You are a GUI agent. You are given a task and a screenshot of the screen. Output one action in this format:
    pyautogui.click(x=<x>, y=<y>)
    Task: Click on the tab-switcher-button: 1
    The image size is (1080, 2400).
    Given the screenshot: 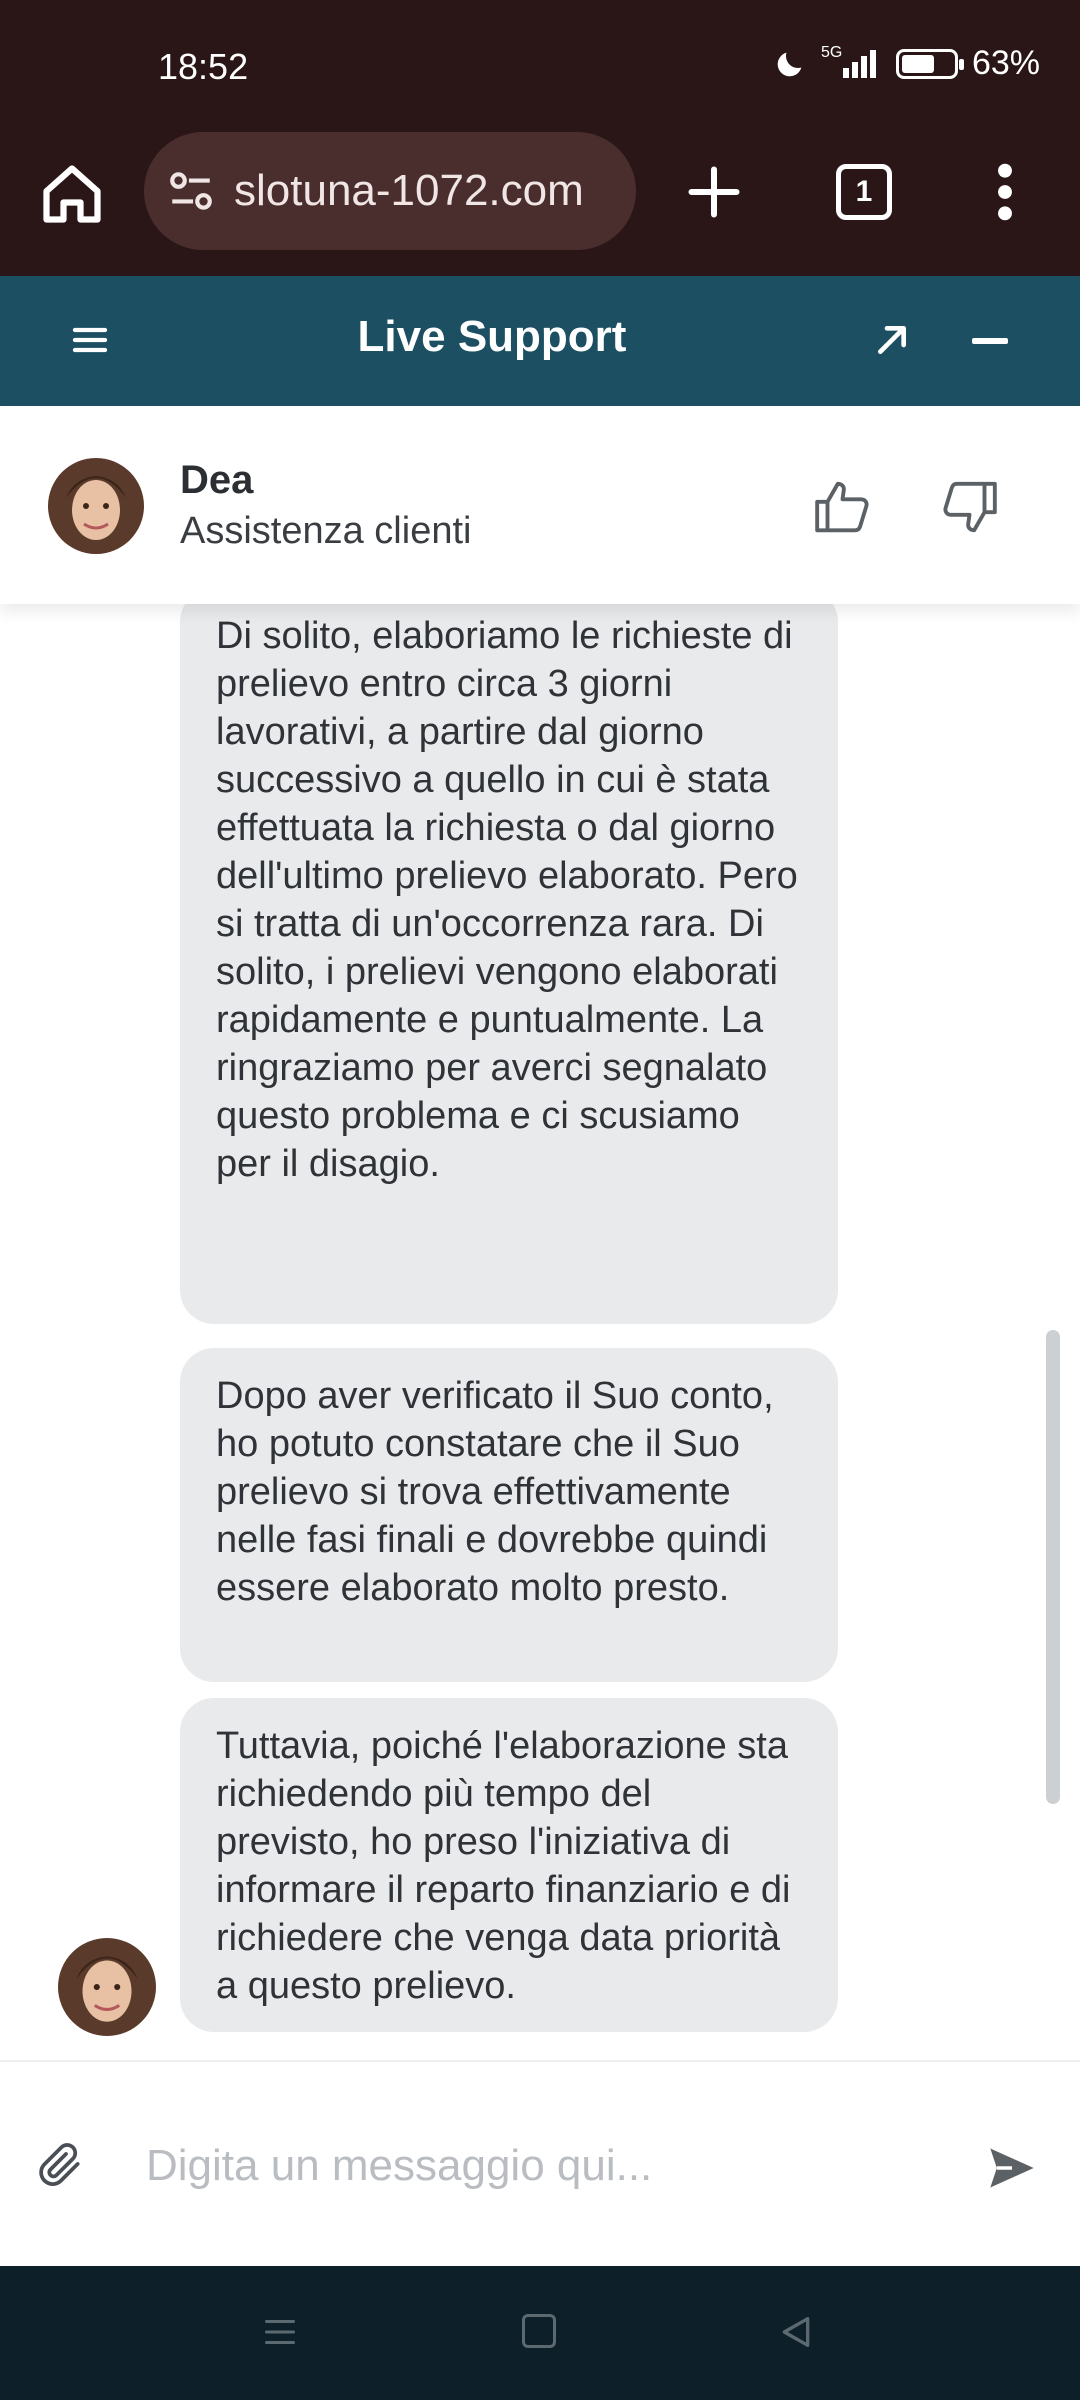 What is the action you would take?
    pyautogui.click(x=864, y=192)
    